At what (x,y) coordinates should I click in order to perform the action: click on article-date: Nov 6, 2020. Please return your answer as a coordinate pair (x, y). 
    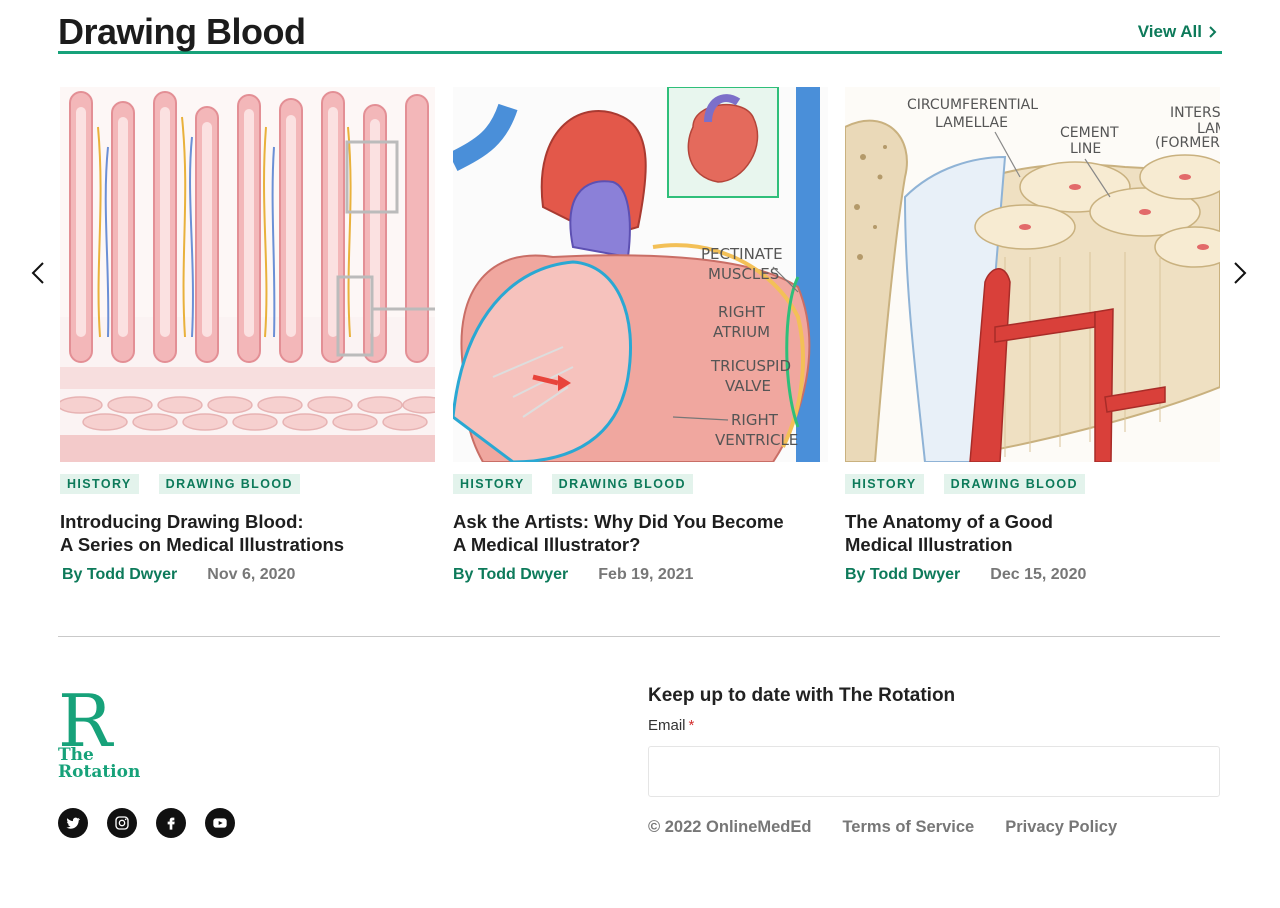
    Looking at the image, I should click on (251, 574).